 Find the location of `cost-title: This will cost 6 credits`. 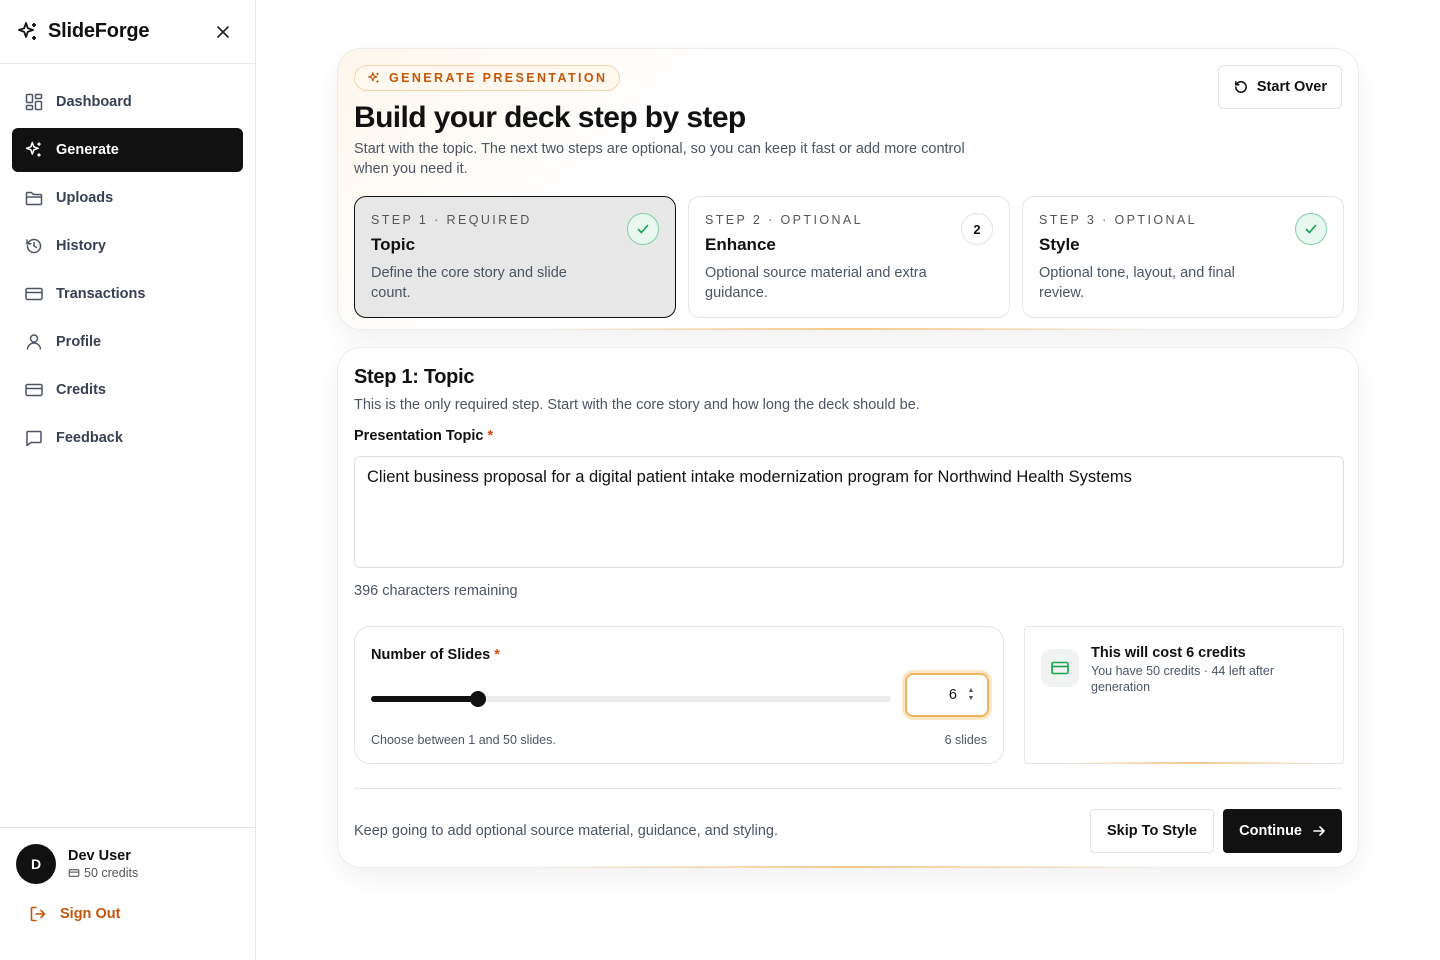

cost-title: This will cost 6 credits is located at coordinates (1209, 653).